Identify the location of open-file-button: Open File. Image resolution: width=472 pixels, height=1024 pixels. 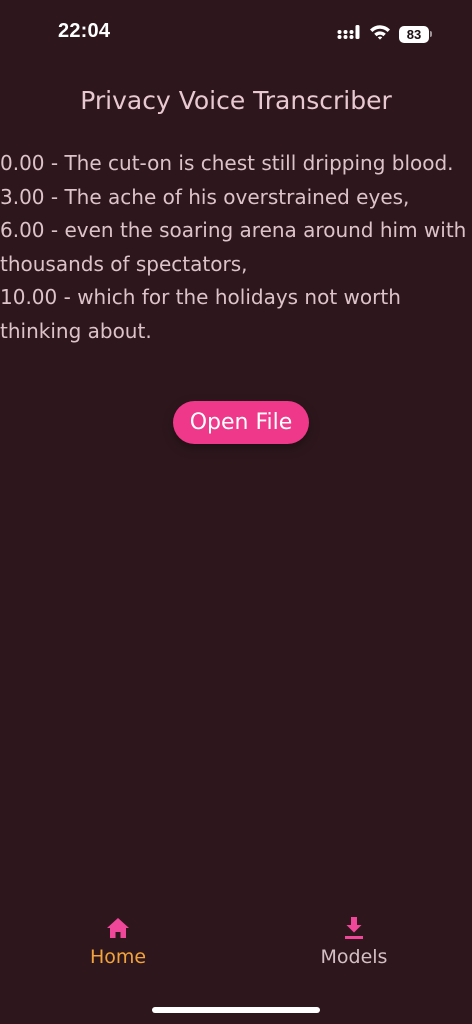
(241, 422).